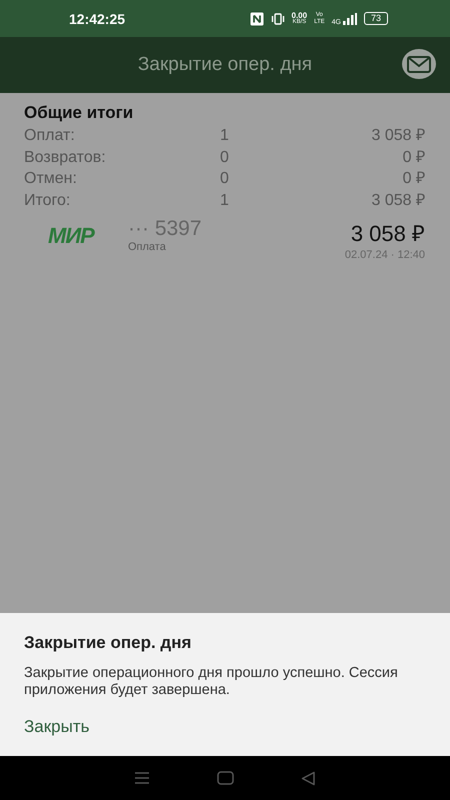 The width and height of the screenshot is (450, 800). I want to click on total-label: Отмен:, so click(51, 179).